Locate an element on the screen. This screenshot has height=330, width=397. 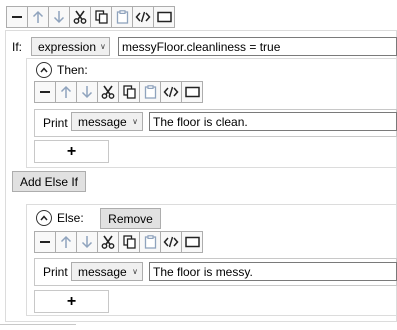
then-rectangle-button is located at coordinates (192, 92).